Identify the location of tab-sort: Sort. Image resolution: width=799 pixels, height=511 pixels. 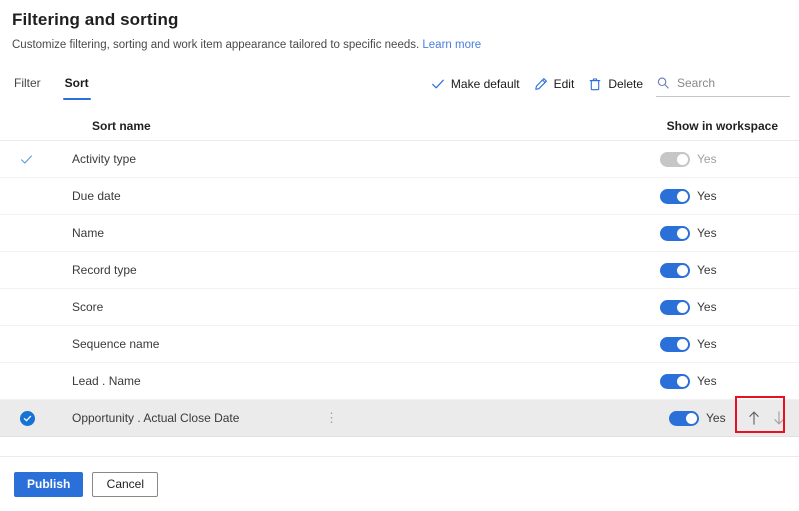
(76, 86).